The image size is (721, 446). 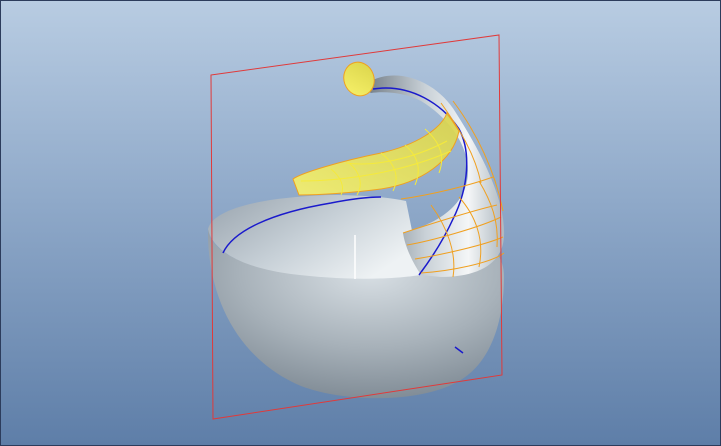 What do you see at coordinates (359, 79) in the screenshot?
I see `tube-end-cap` at bounding box center [359, 79].